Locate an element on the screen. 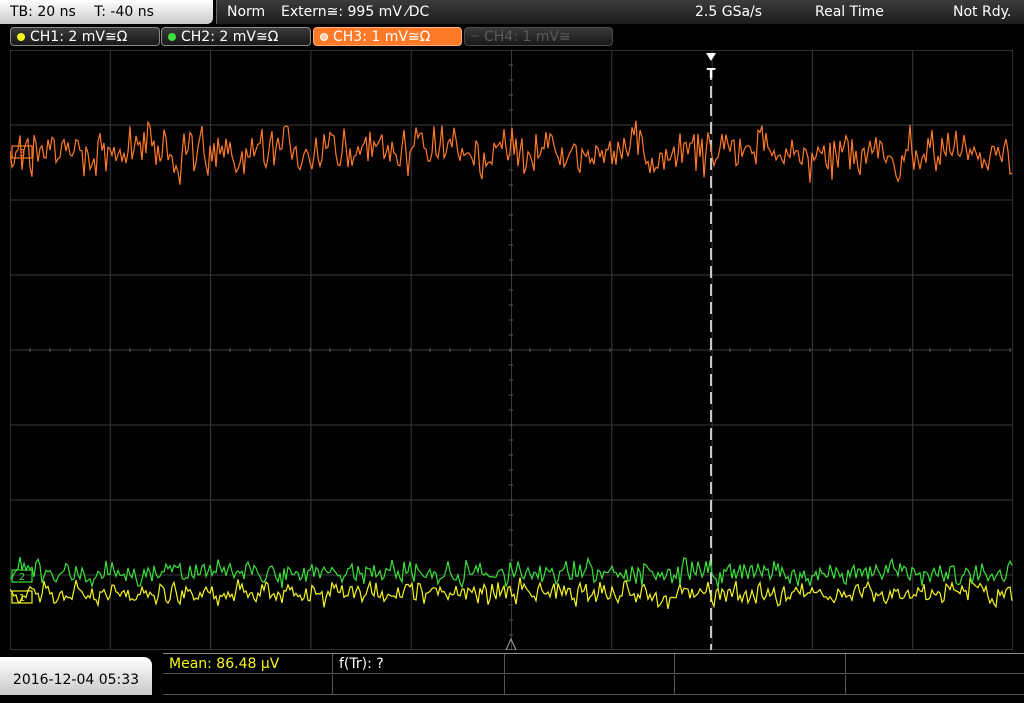 The height and width of the screenshot is (703, 1024). ch4-indicator-icon is located at coordinates (475, 36).